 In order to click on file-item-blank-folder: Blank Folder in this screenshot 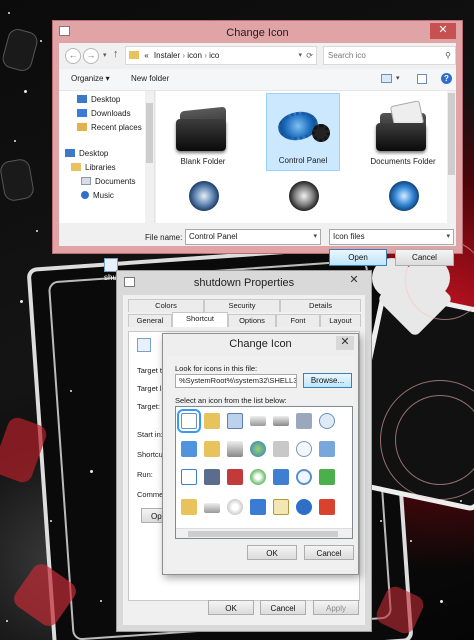, I will do `click(203, 135)`.